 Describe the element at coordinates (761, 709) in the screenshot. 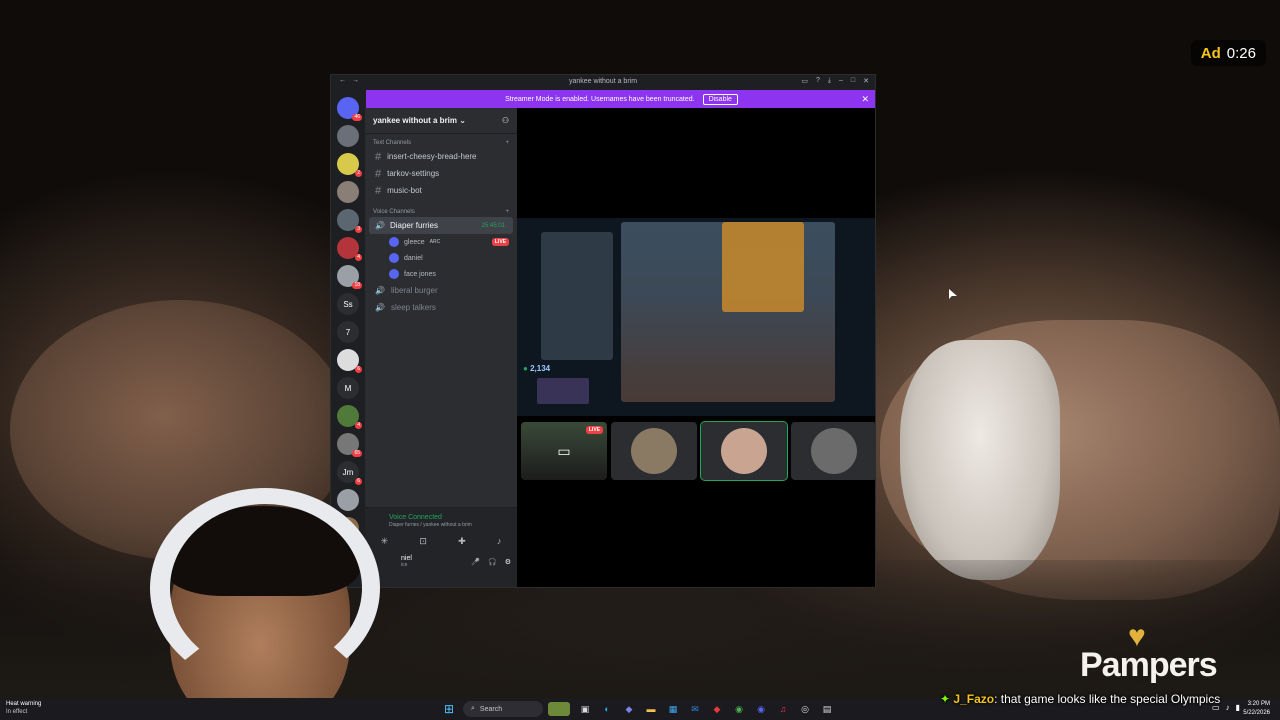

I see `discord-taskbar-icon: ◉` at that location.